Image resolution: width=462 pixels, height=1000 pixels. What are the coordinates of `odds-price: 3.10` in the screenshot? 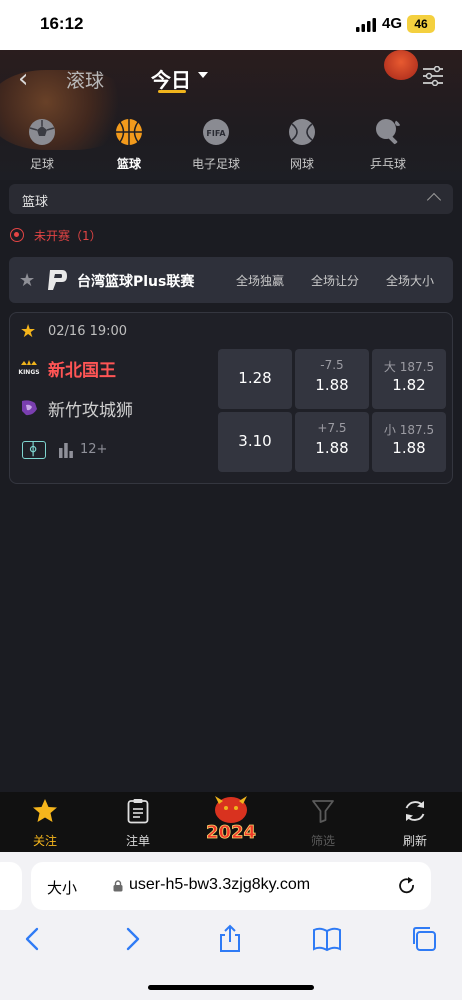 It's located at (255, 441).